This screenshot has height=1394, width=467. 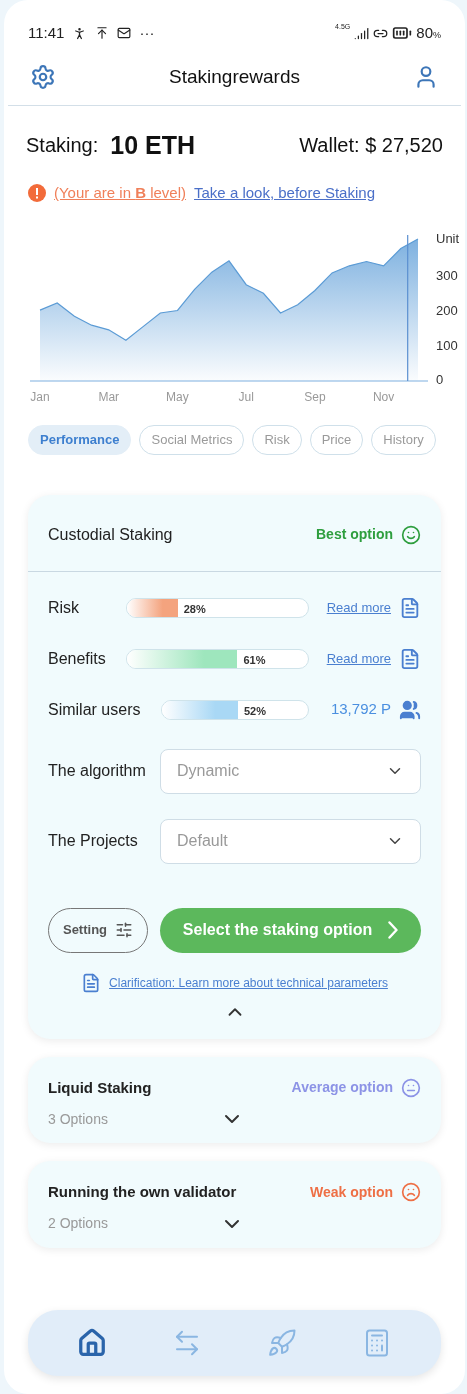 What do you see at coordinates (440, 379) in the screenshot?
I see `y-tick-label: 0` at bounding box center [440, 379].